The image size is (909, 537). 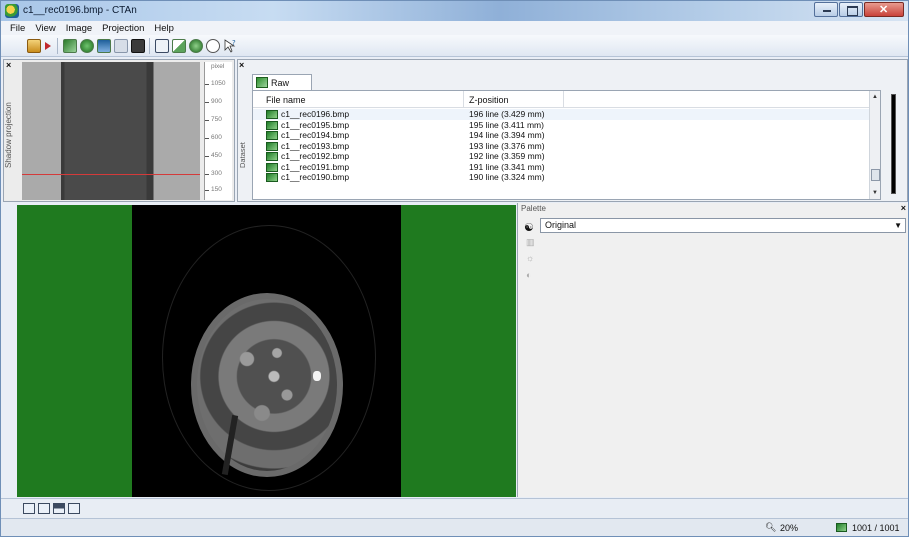 I want to click on bright-inclusion, so click(x=317, y=376).